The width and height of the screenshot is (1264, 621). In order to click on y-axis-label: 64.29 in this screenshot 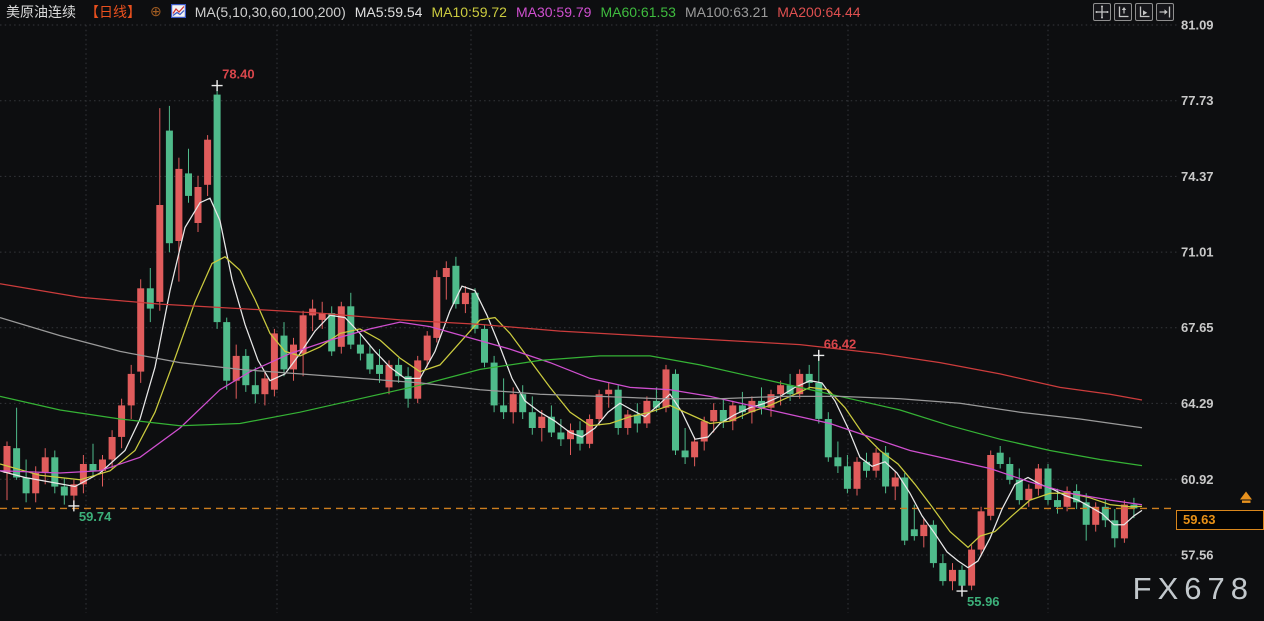, I will do `click(1197, 403)`.